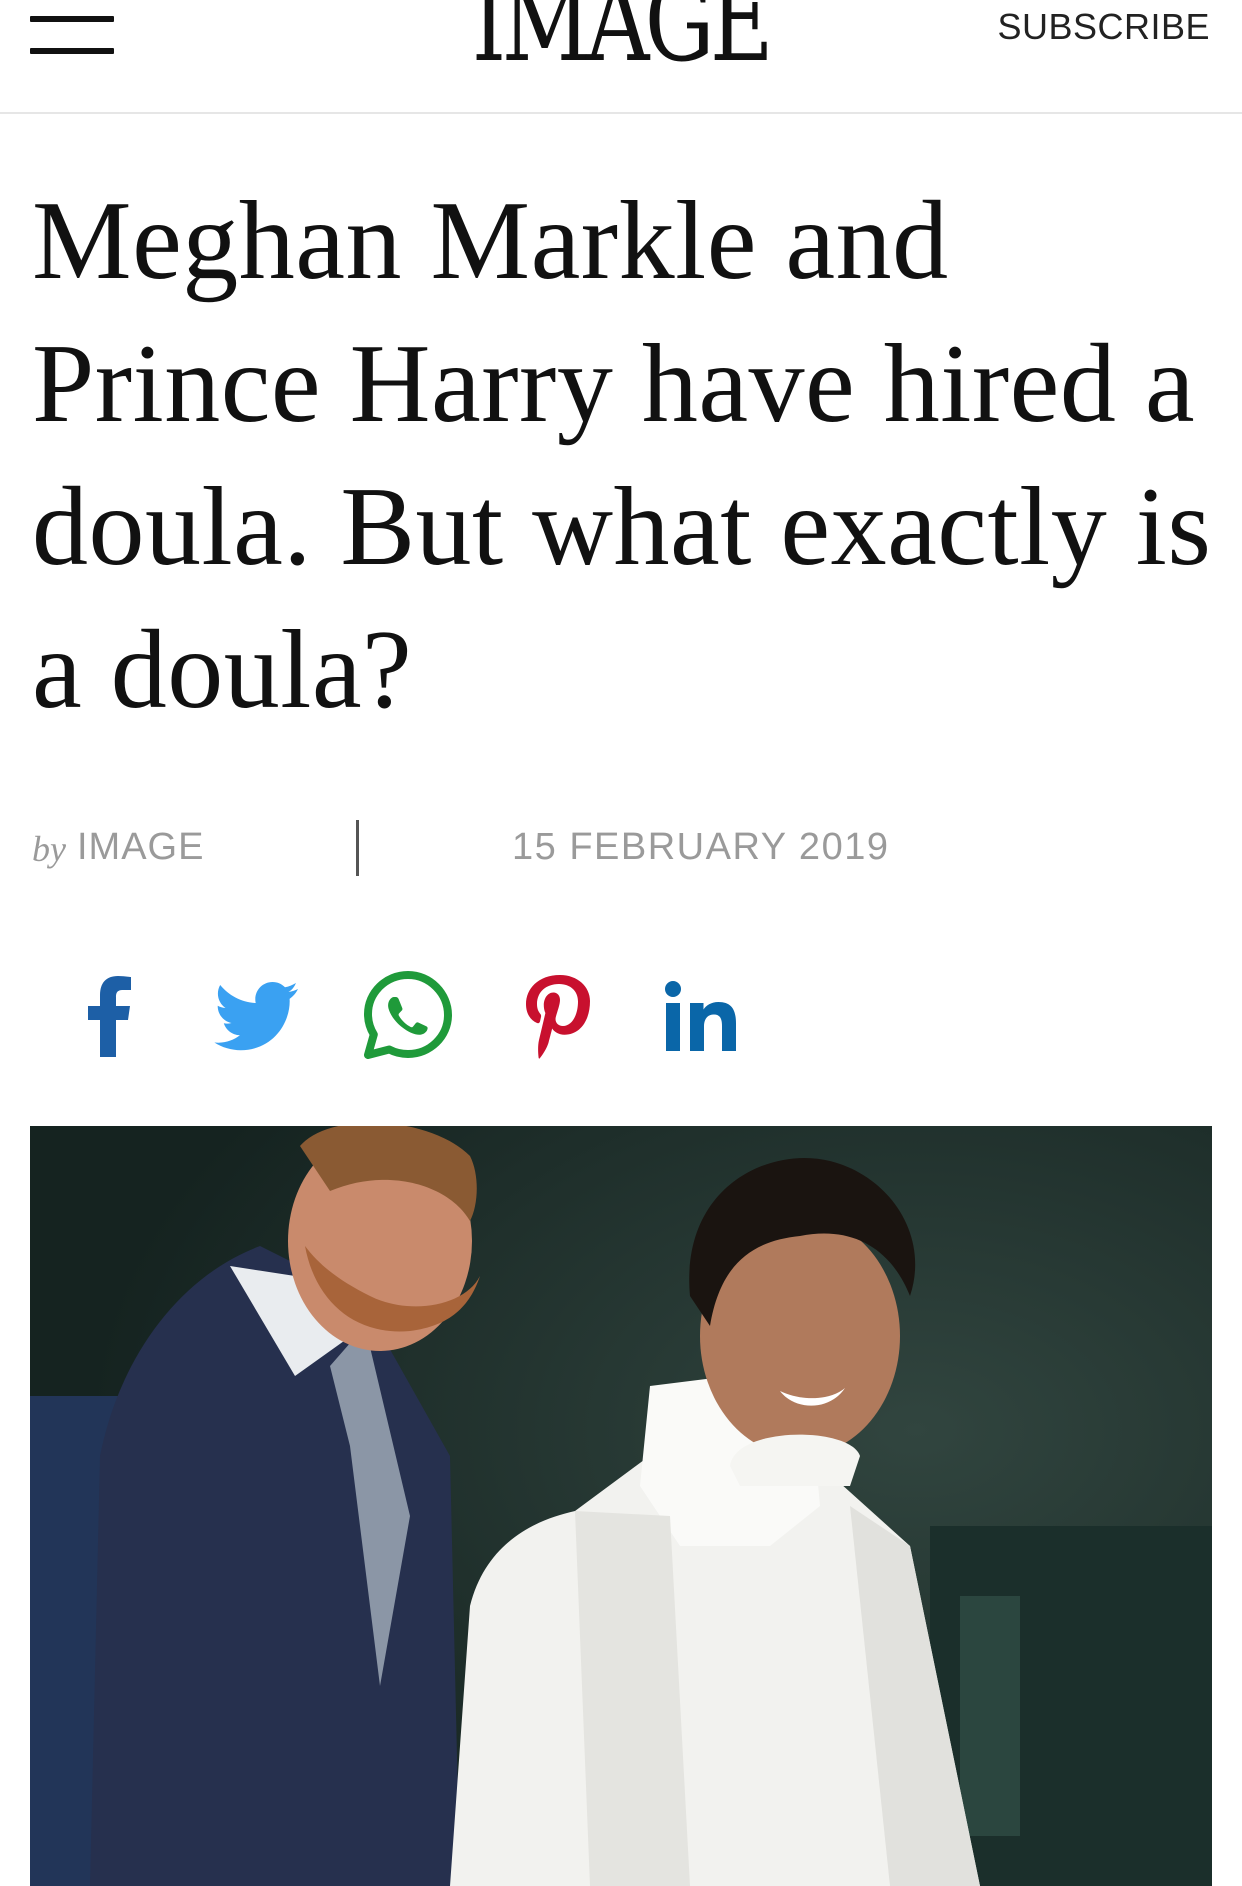 The image size is (1242, 1886). Describe the element at coordinates (706, 1015) in the screenshot. I see `linkedin-icon` at that location.